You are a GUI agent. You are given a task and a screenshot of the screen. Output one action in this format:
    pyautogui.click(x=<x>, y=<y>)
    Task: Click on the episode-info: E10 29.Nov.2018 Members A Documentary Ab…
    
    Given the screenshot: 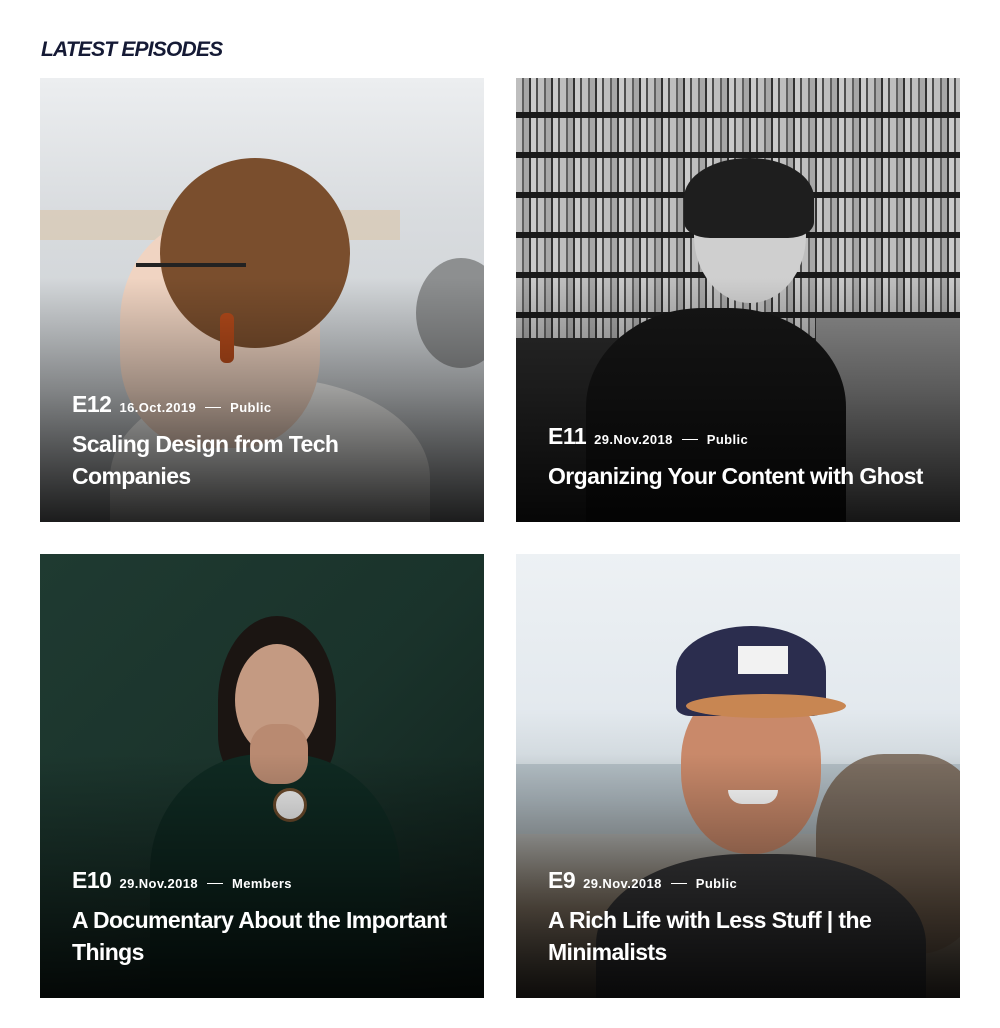 What is the action you would take?
    pyautogui.click(x=262, y=917)
    